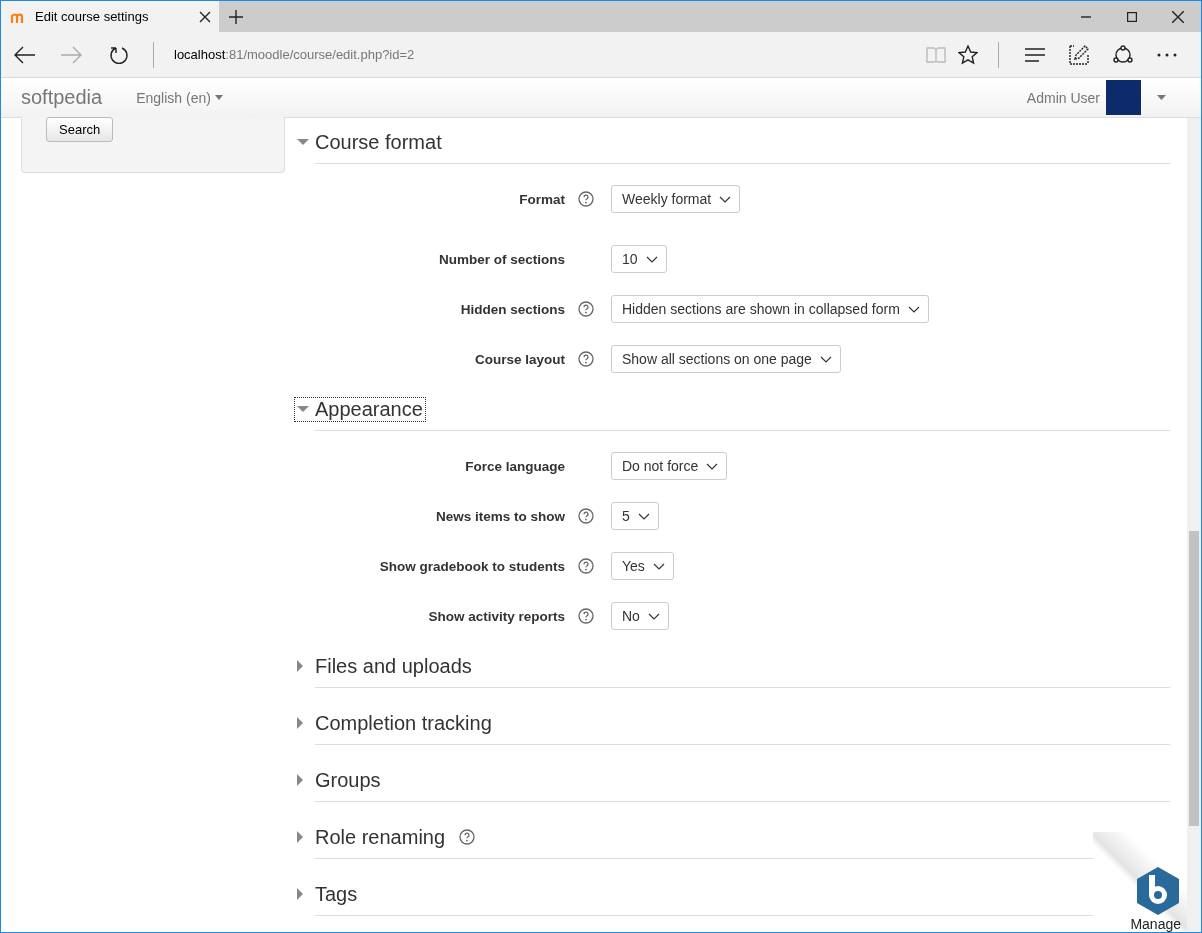 This screenshot has width=1202, height=933. Describe the element at coordinates (339, 780) in the screenshot. I see `section-toggle: Groups` at that location.